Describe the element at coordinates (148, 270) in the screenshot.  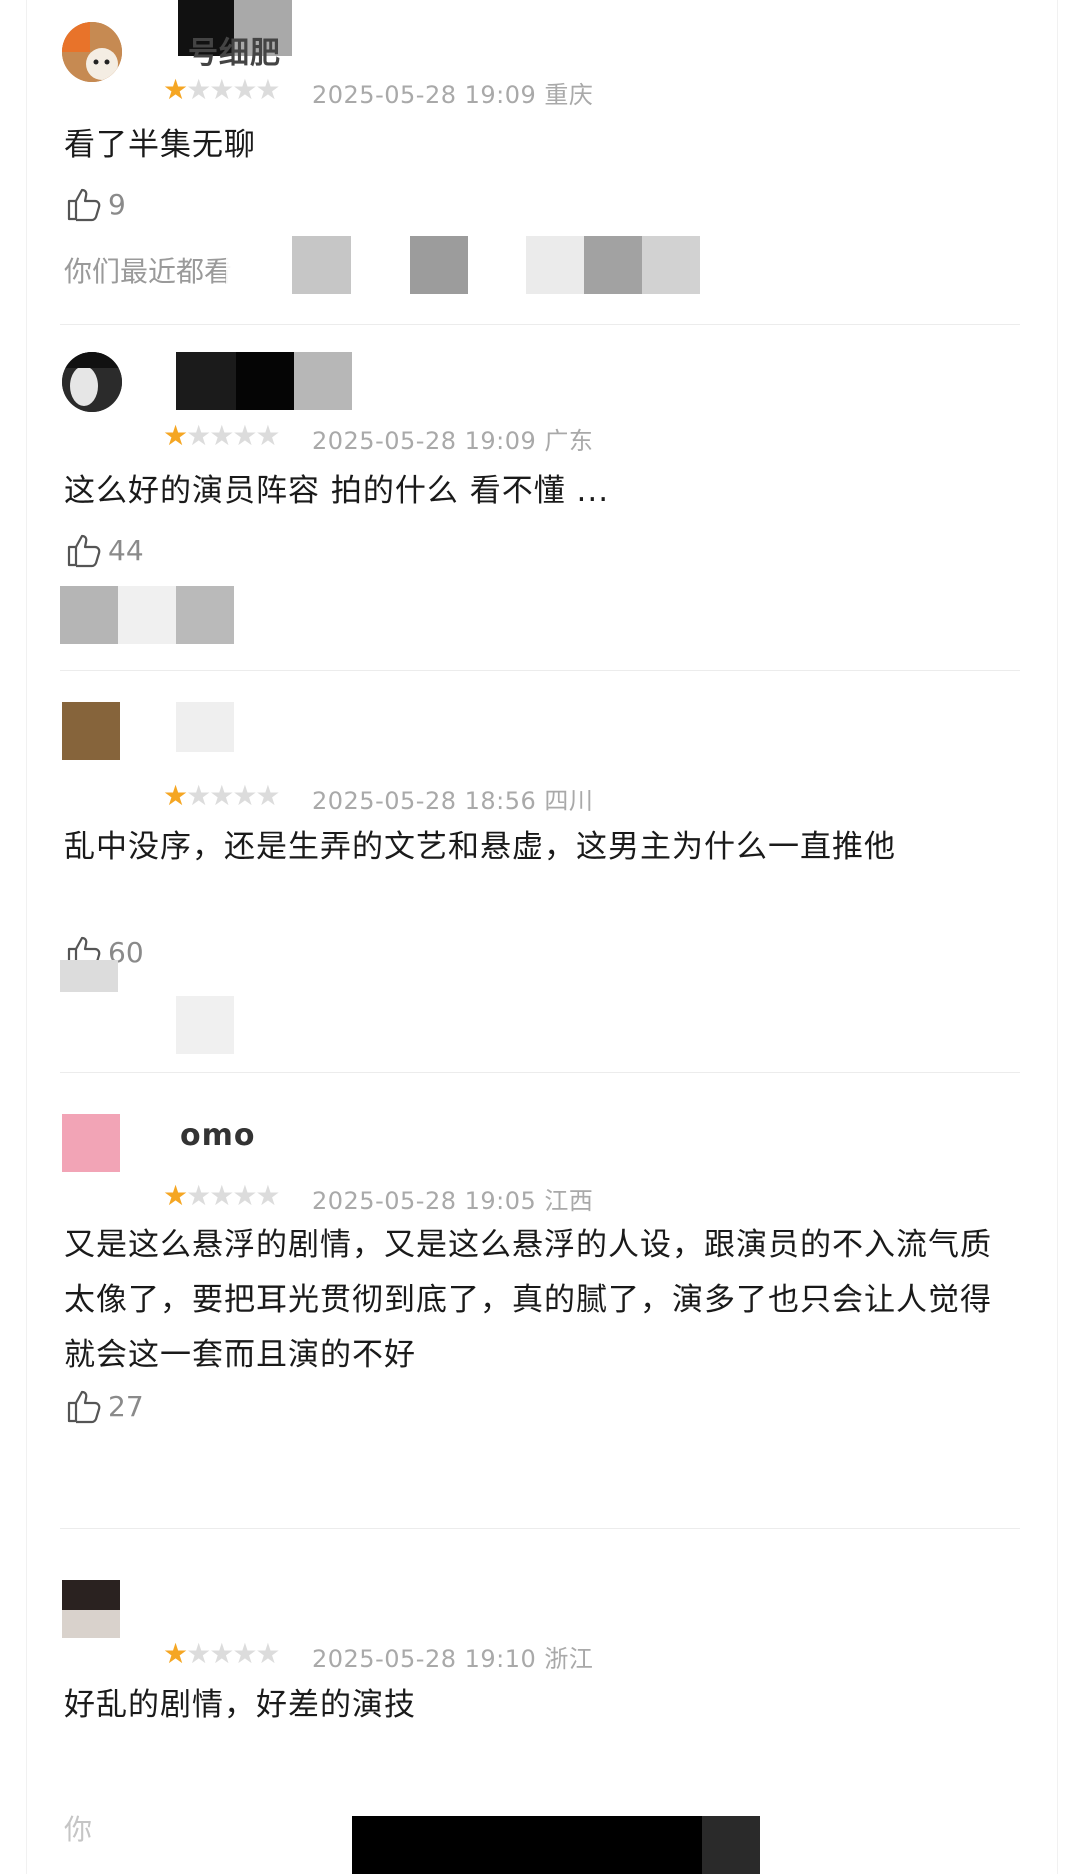
I see `reply-preview: 你们最近都看` at that location.